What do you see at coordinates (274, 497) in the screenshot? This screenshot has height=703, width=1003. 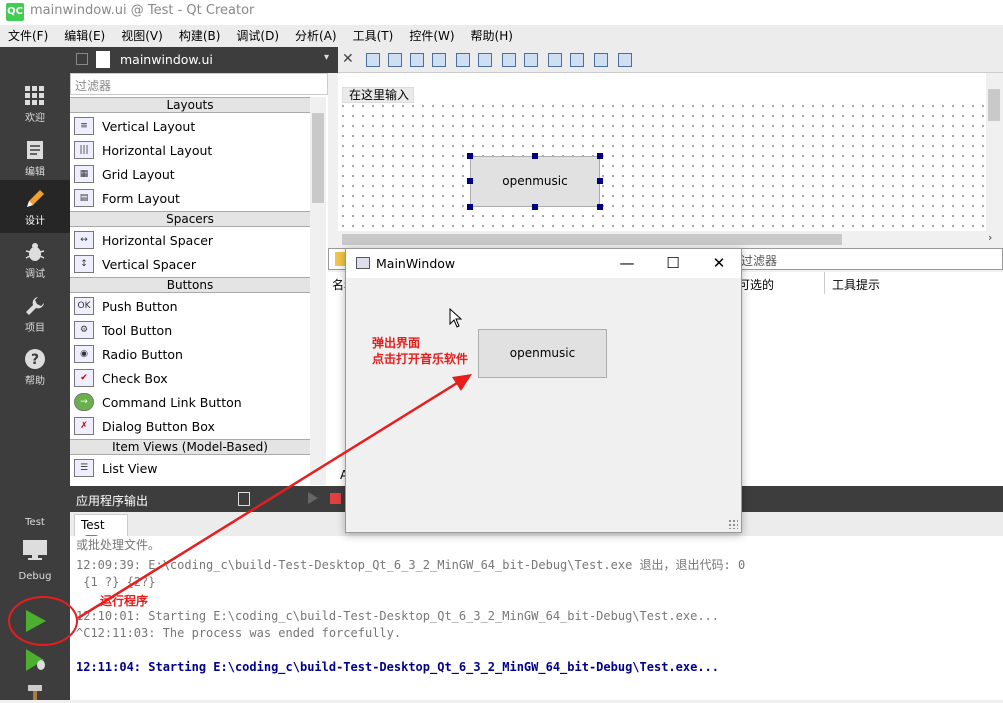 I see `annotation-arrow` at bounding box center [274, 497].